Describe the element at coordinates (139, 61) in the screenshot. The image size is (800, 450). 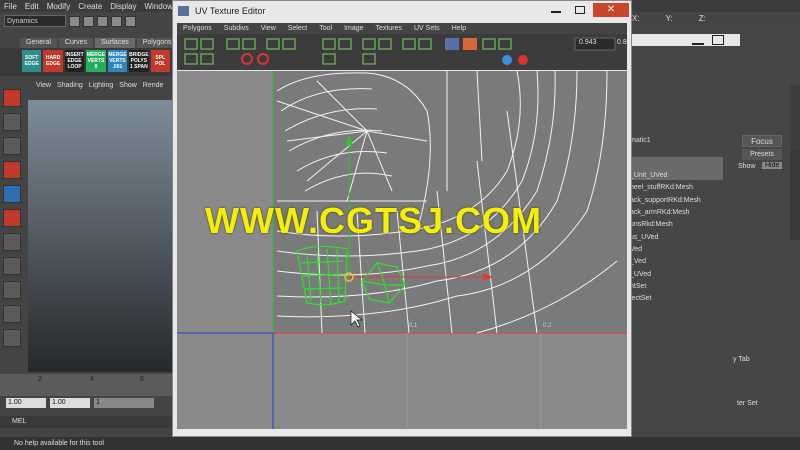
I see `bridge-polys-button: BRIDGE POLYS 1 SPAN` at that location.